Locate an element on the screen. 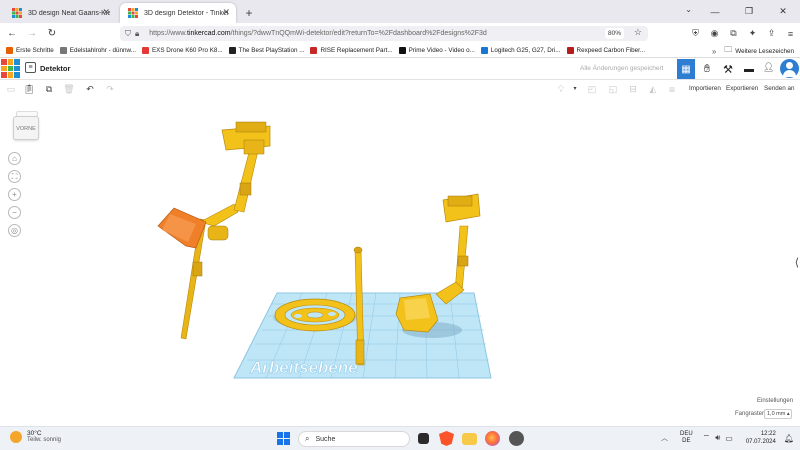 The width and height of the screenshot is (800, 450). back-icon: ← is located at coordinates (12, 34).